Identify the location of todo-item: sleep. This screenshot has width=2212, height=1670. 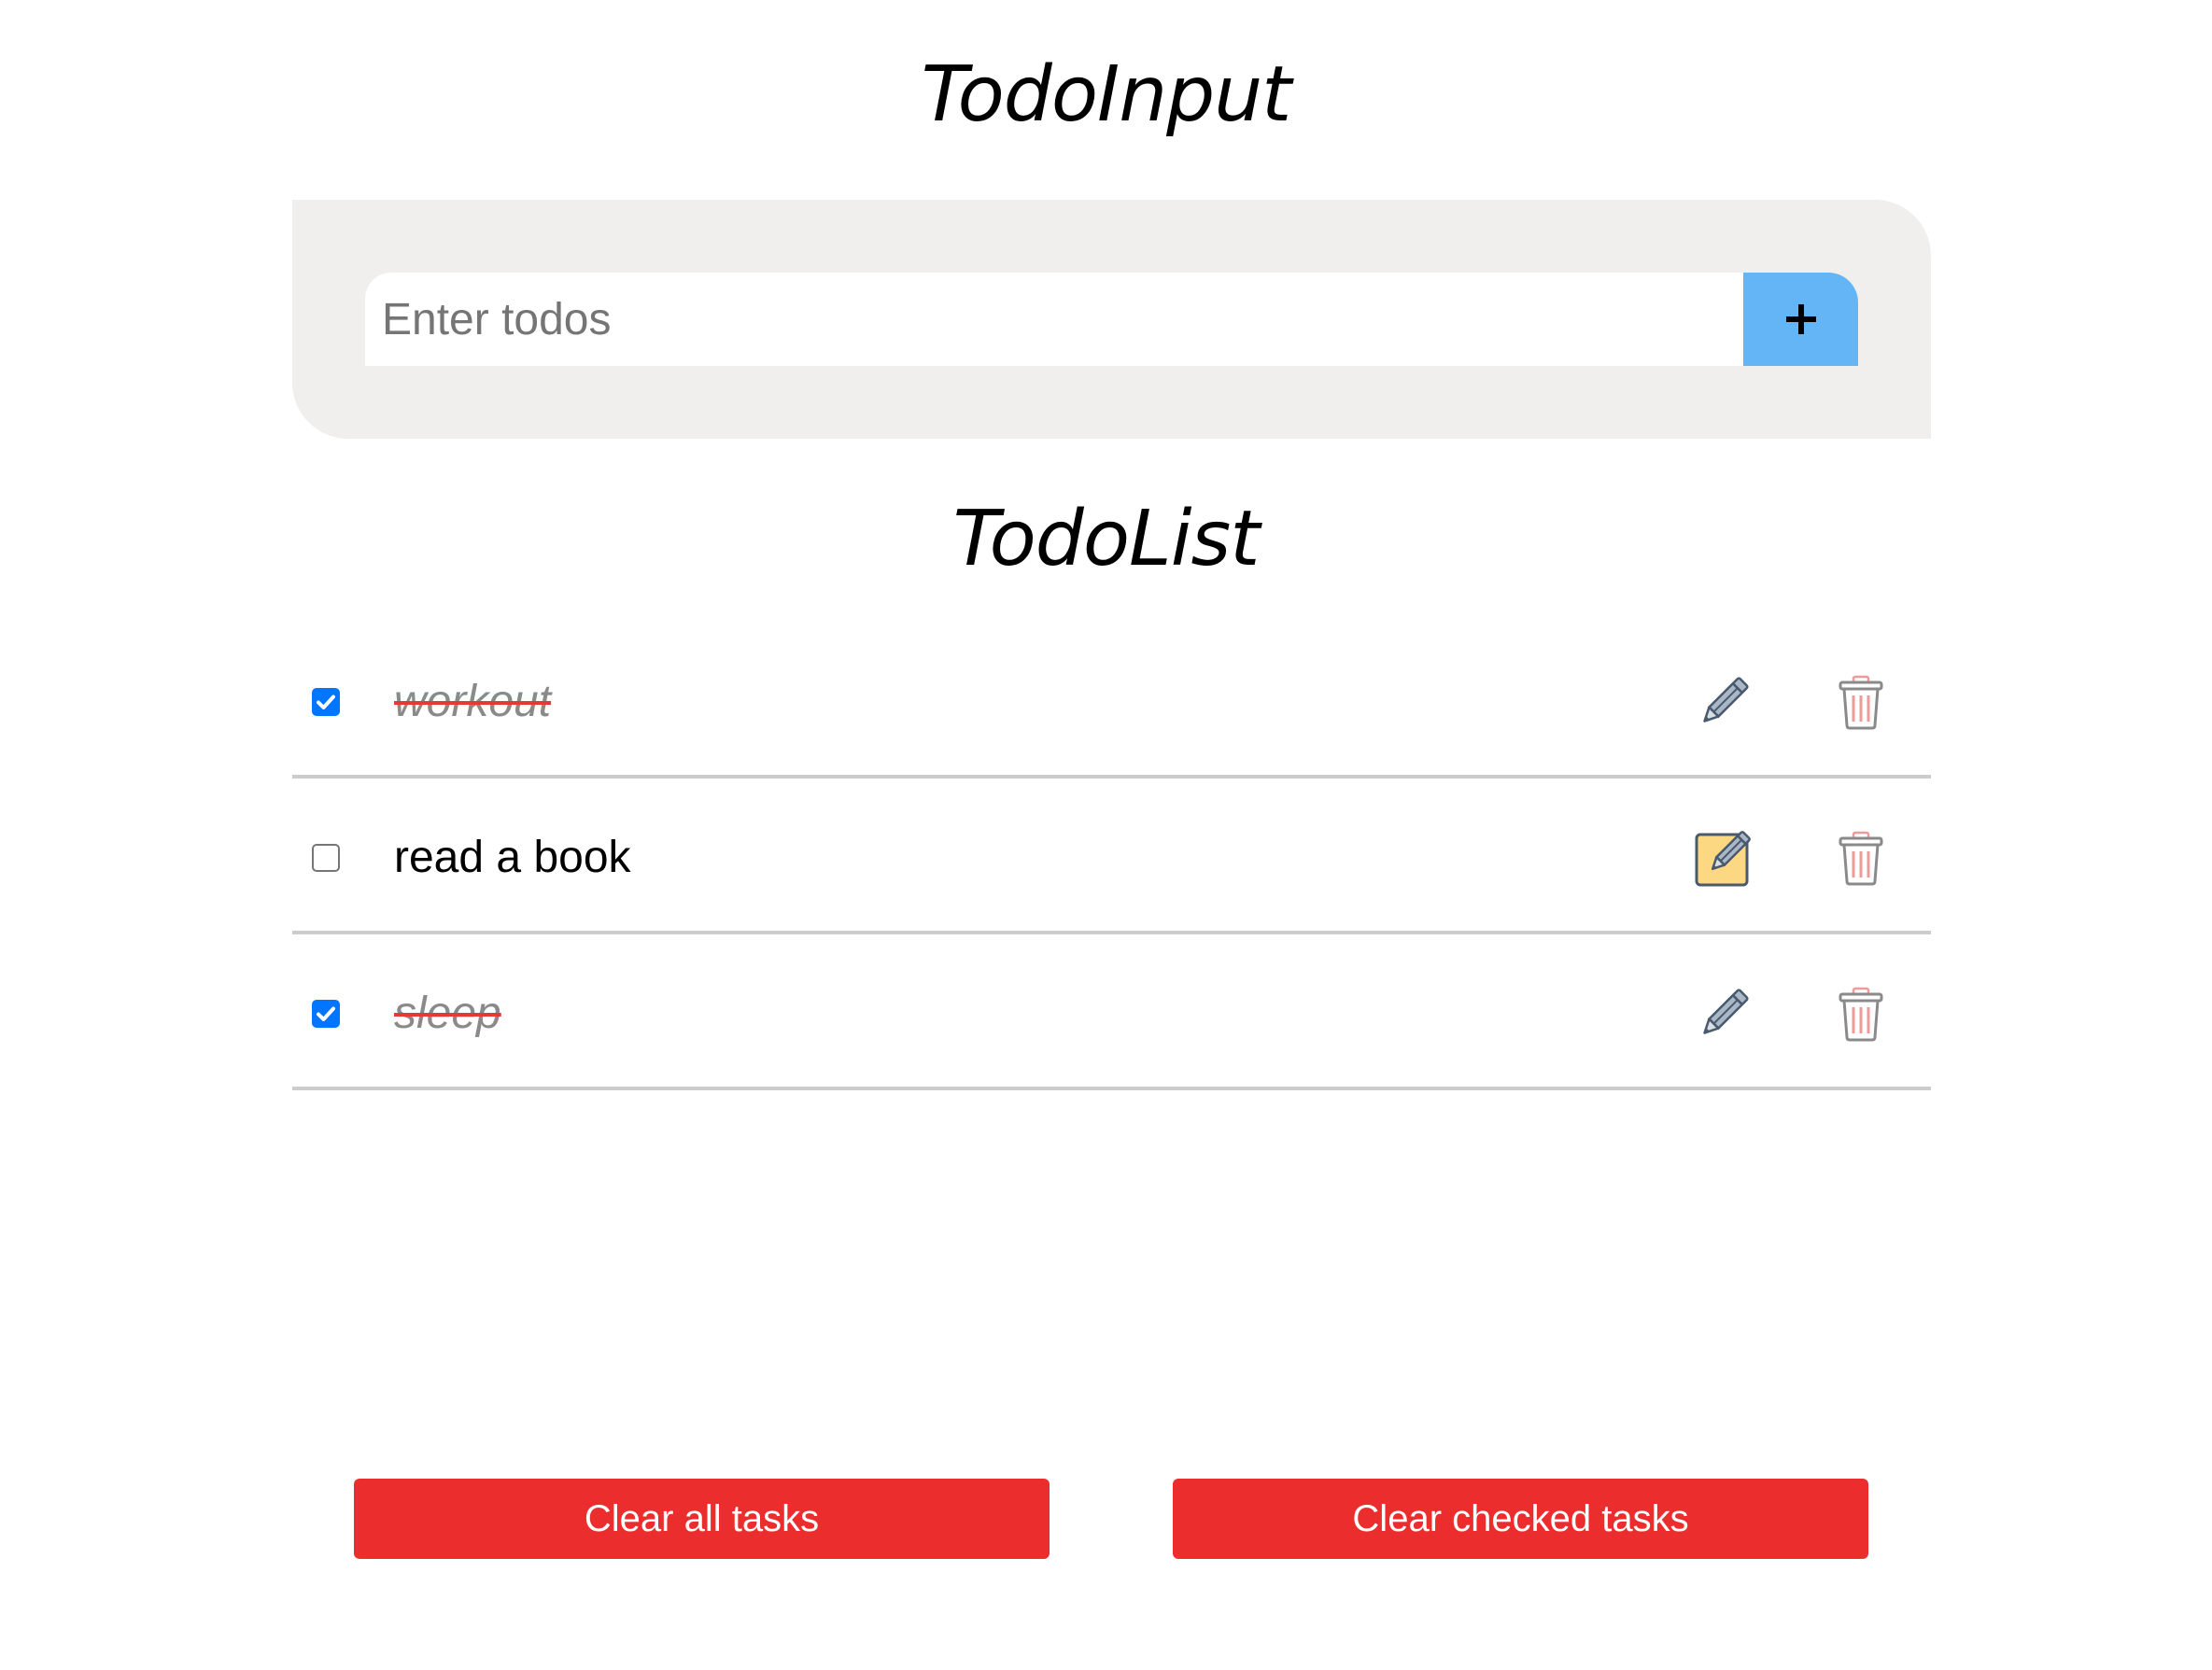
(1111, 1012).